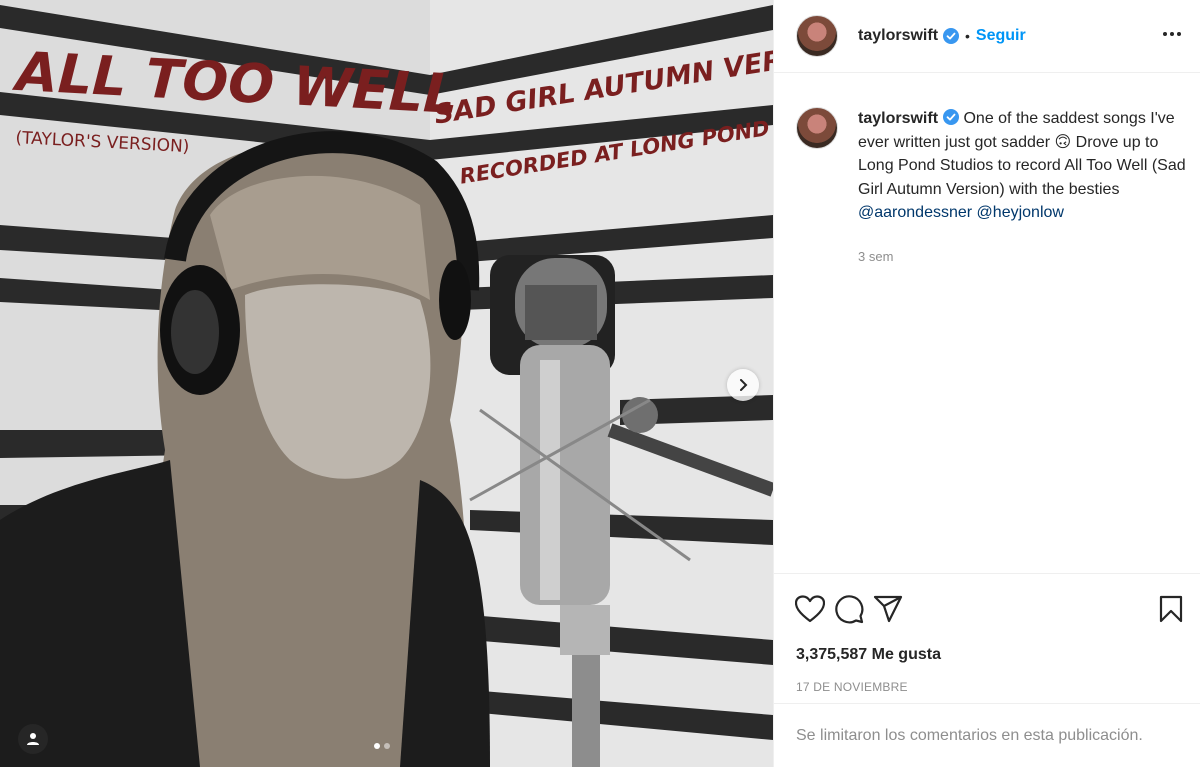 The image size is (1200, 767). I want to click on caption-timestamp: 3 sem, so click(1023, 257).